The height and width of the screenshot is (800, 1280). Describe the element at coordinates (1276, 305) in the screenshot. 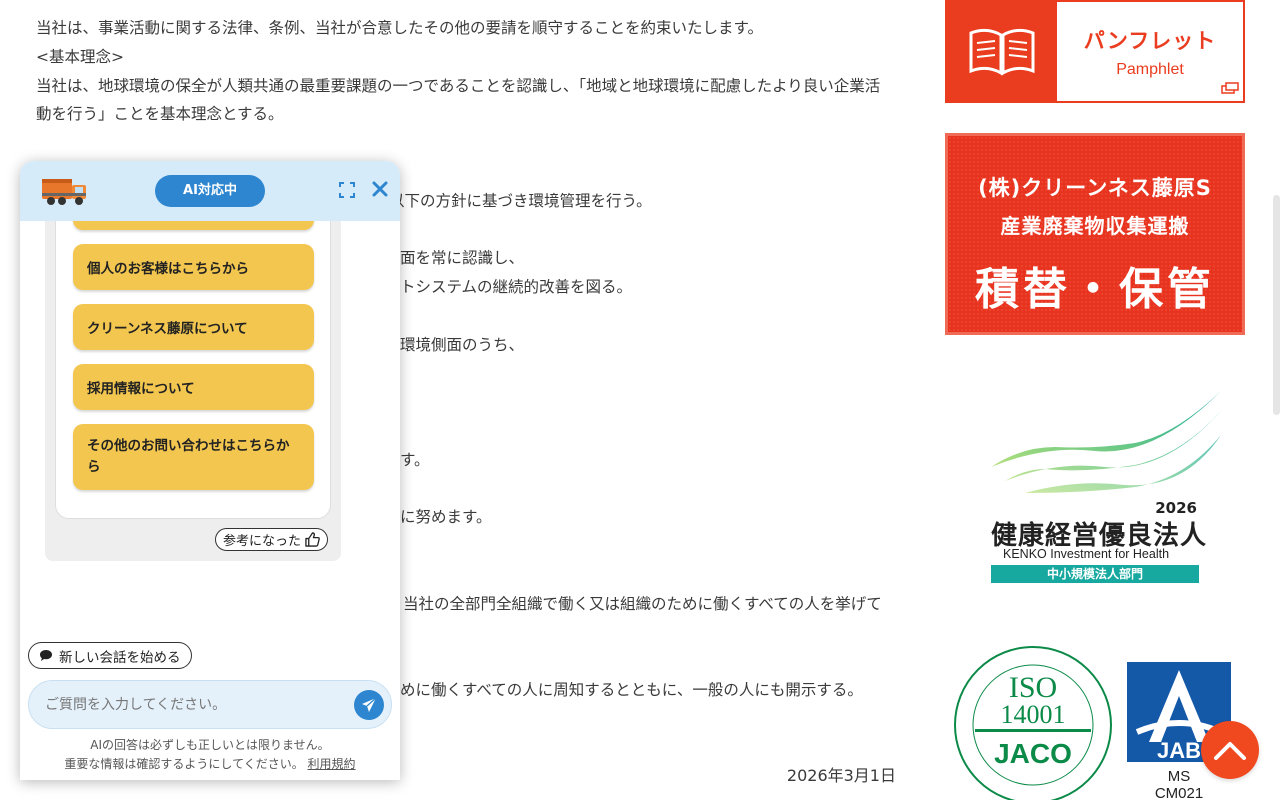

I see `page-scrollbar` at that location.